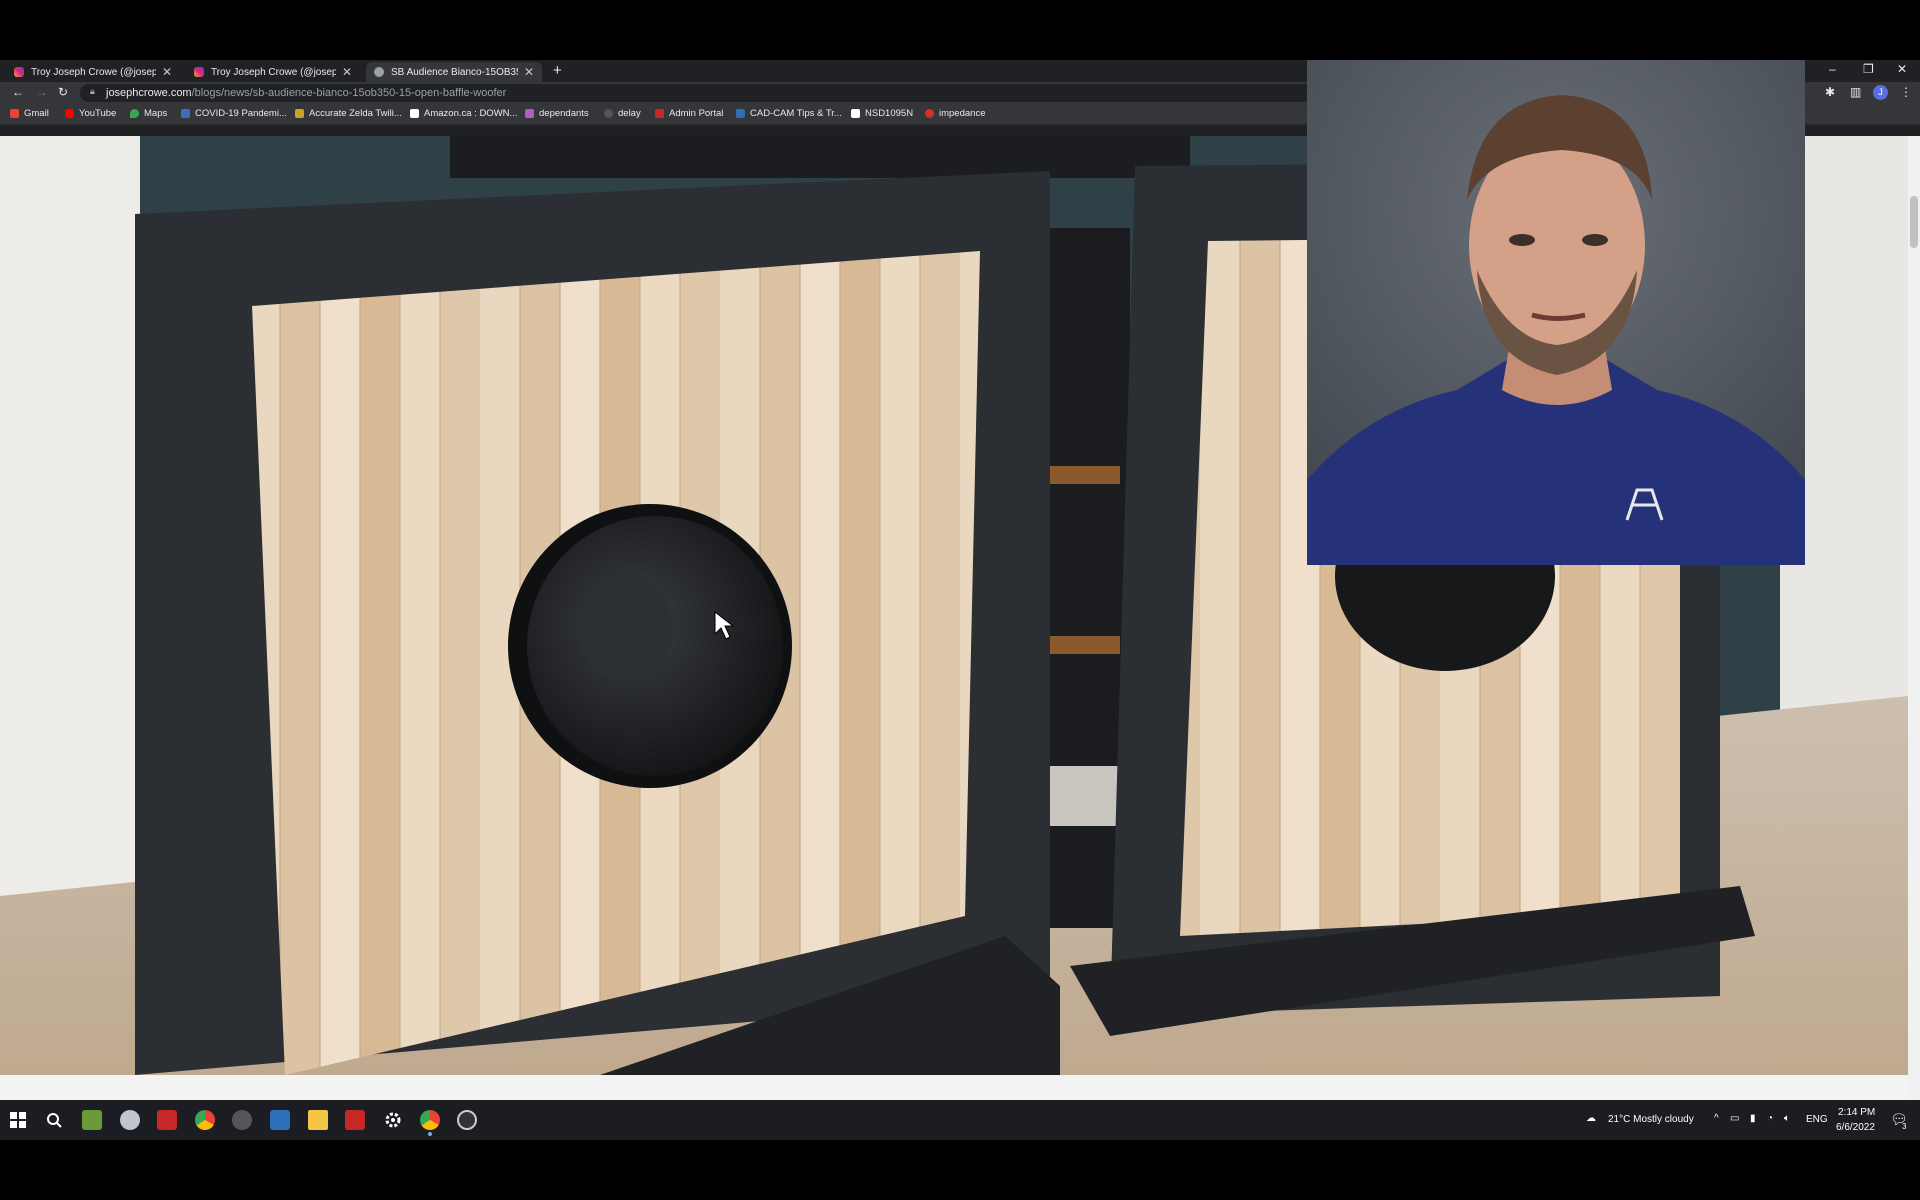 The height and width of the screenshot is (1200, 1920). Describe the element at coordinates (430, 1120) in the screenshot. I see `chrome-active-icon` at that location.